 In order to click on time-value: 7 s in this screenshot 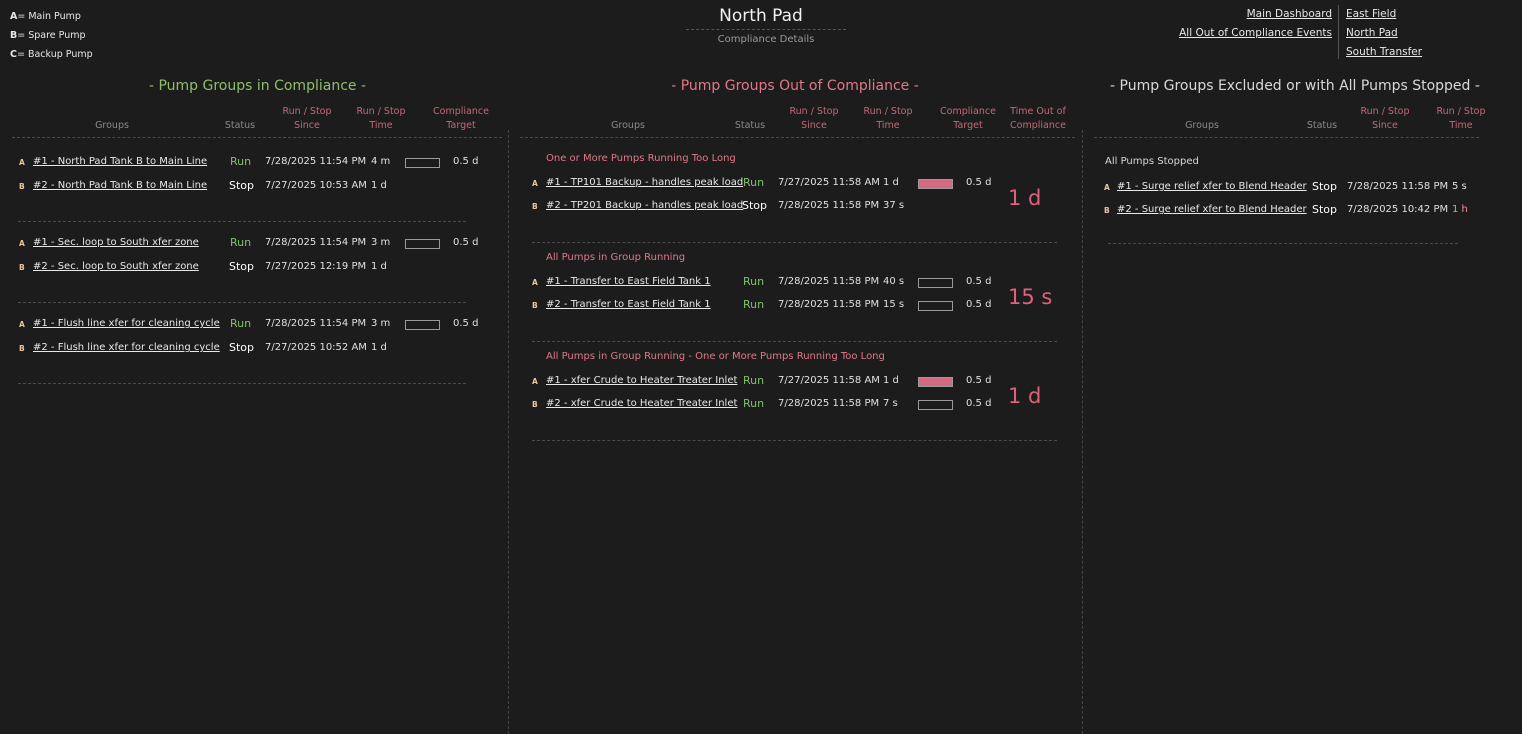, I will do `click(890, 403)`.